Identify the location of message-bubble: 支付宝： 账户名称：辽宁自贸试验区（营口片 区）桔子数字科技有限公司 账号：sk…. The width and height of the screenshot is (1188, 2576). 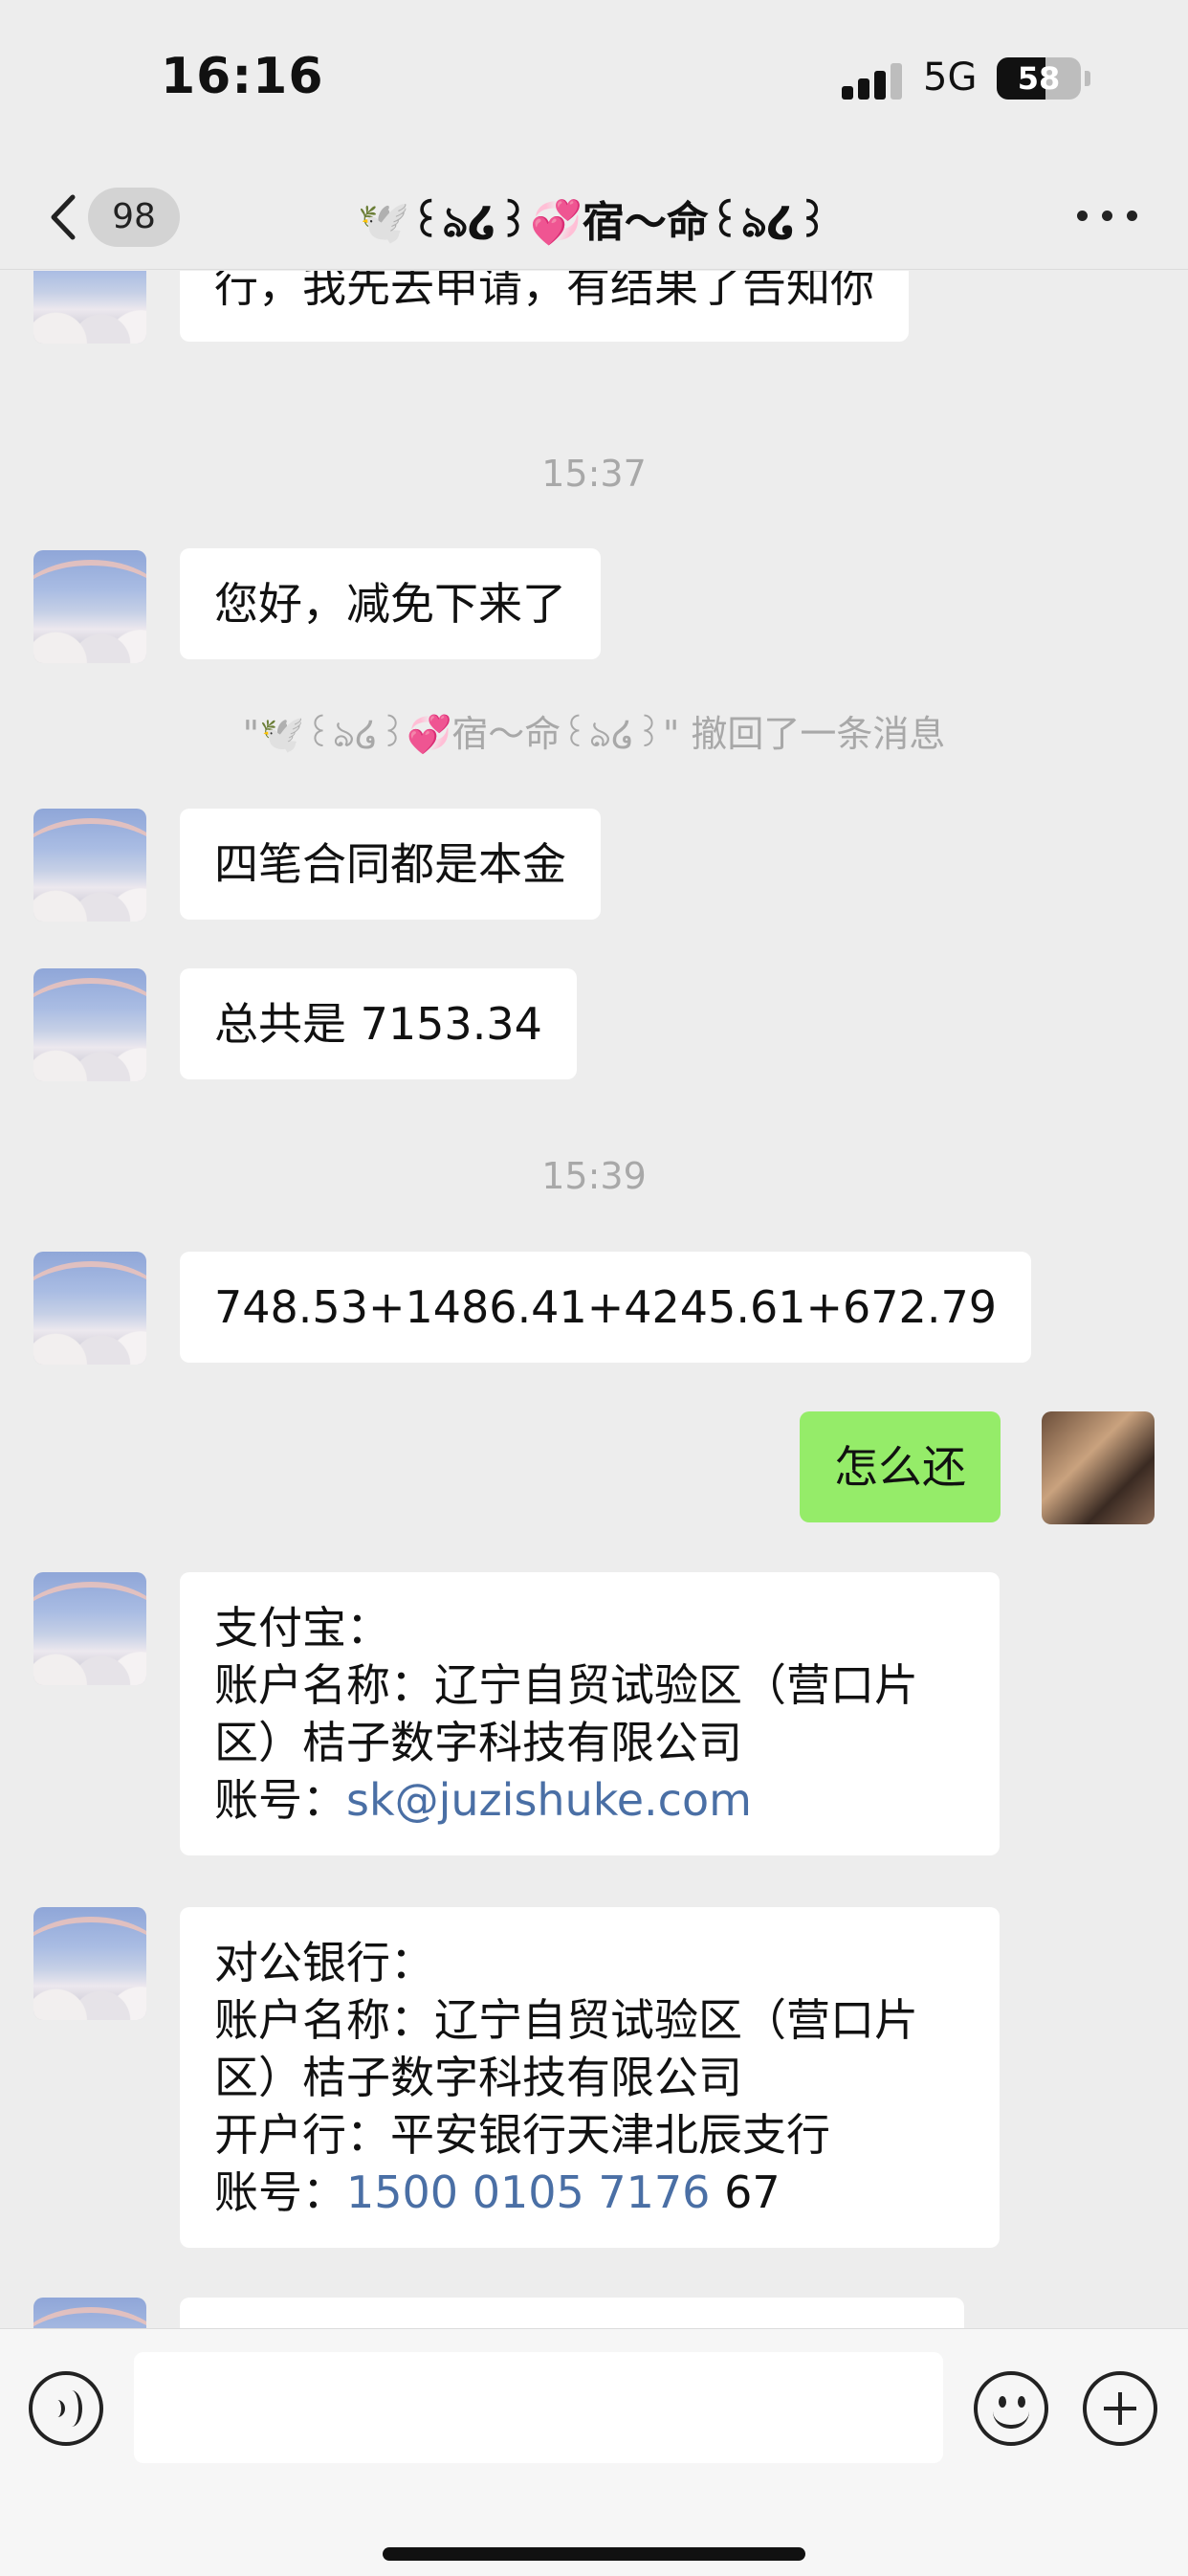
(590, 1713).